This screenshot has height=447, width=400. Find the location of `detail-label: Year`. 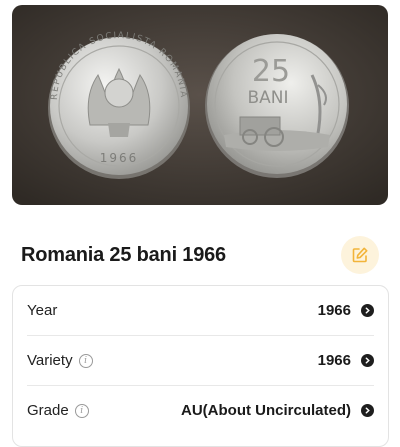

detail-label: Year is located at coordinates (42, 310).